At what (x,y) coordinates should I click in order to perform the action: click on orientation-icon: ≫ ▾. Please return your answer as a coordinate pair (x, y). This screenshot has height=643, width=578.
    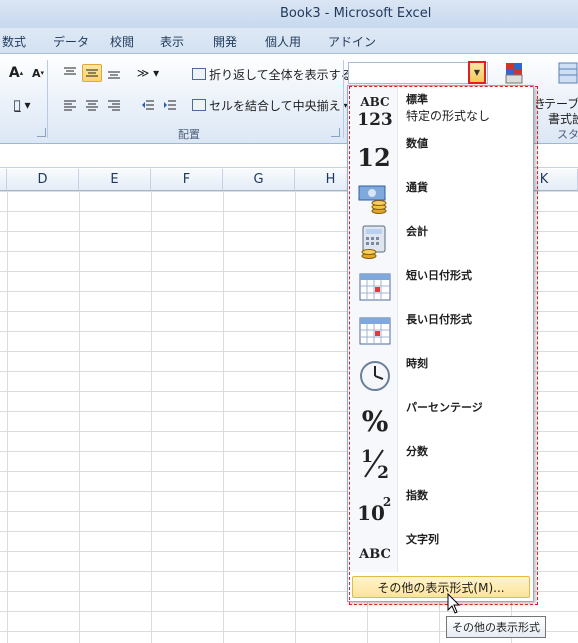
    Looking at the image, I should click on (148, 73).